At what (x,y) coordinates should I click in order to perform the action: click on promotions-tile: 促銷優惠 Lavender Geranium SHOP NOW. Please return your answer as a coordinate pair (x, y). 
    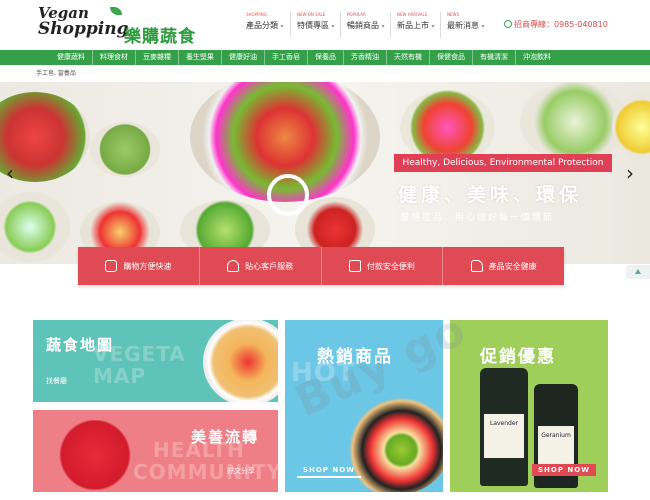
    Looking at the image, I should click on (529, 406).